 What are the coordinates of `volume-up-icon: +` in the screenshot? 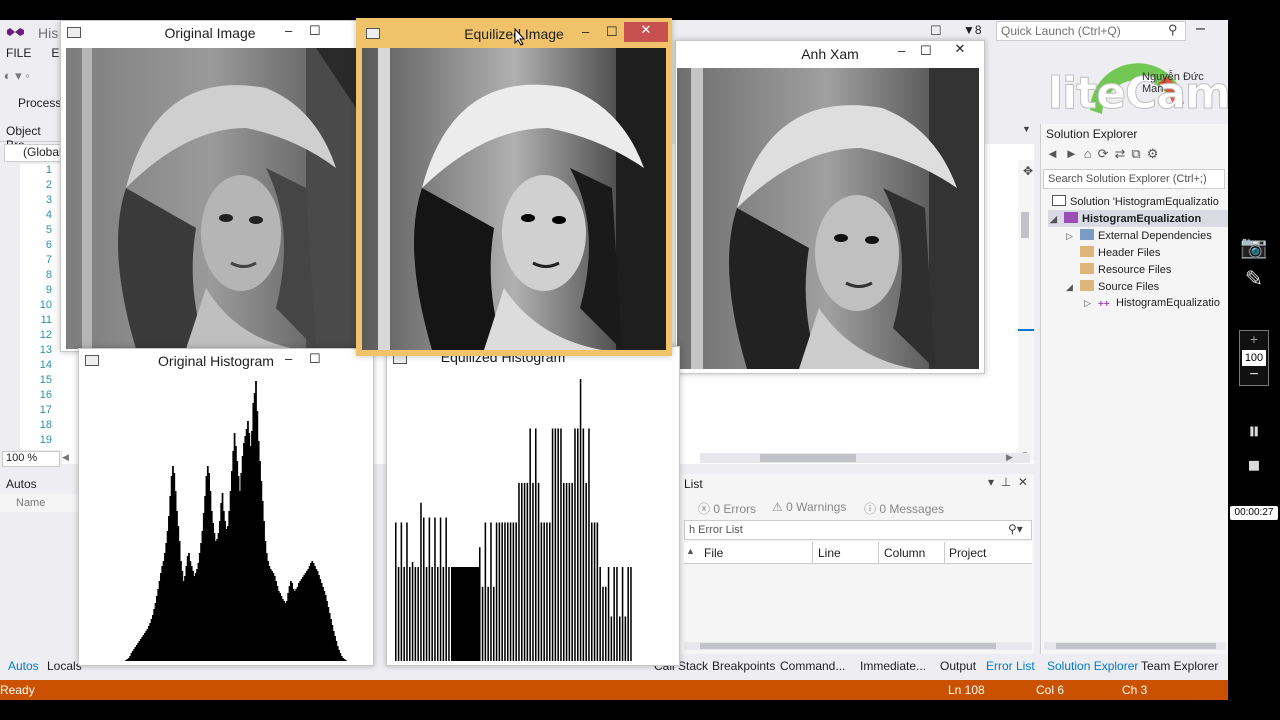 It's located at (1254, 339).